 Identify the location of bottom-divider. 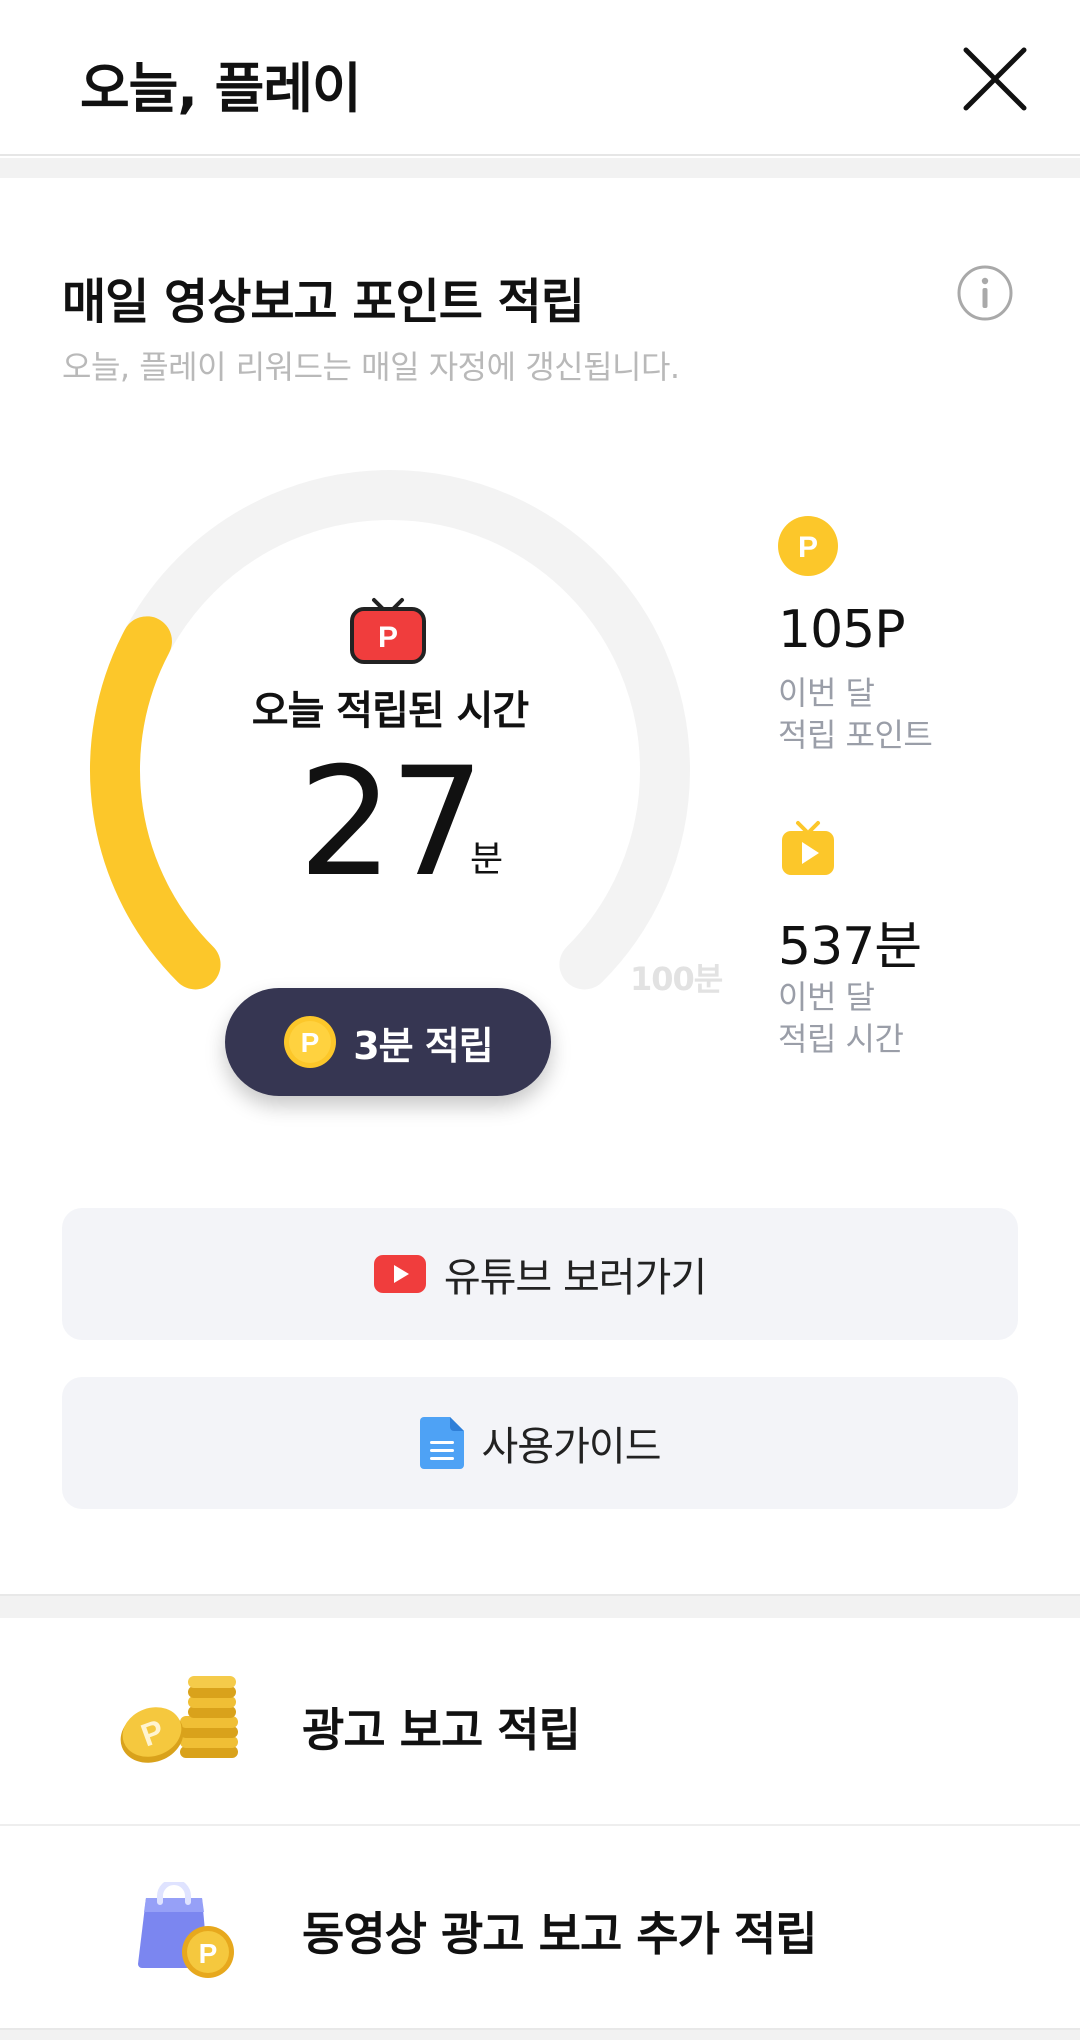
(540, 2034).